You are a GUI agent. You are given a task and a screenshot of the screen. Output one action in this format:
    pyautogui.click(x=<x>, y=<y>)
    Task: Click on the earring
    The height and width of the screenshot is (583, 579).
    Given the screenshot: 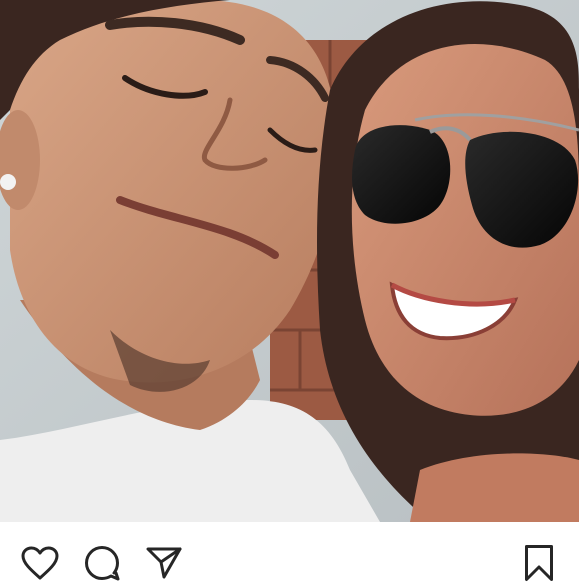 What is the action you would take?
    pyautogui.click(x=8, y=182)
    